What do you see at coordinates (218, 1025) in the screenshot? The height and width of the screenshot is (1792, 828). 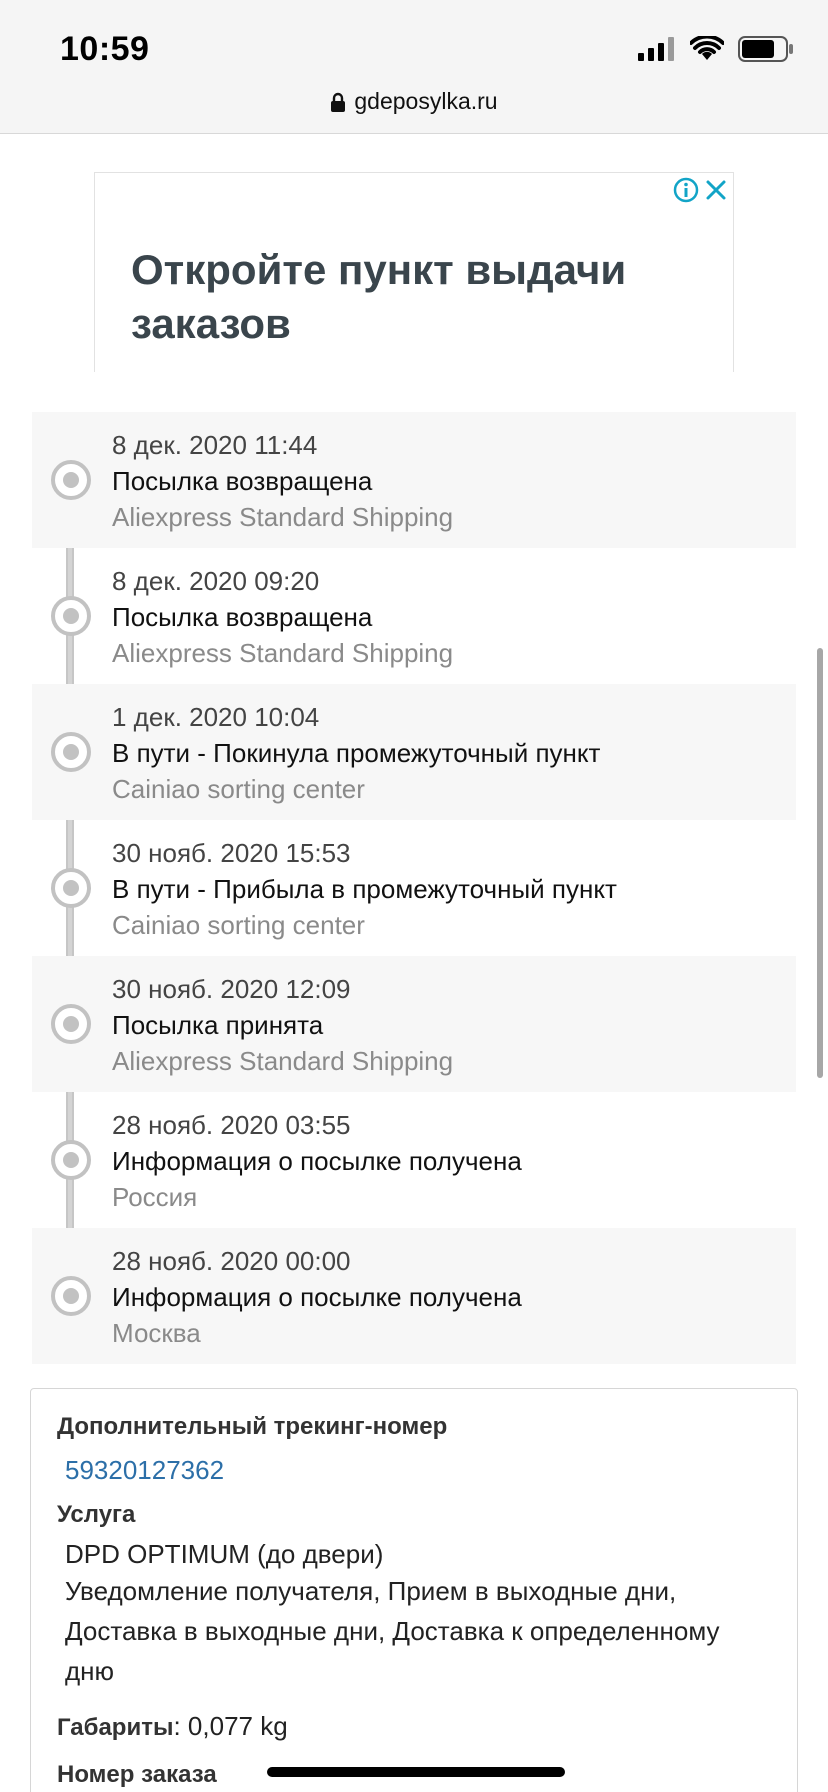 I see `event-status: Посылка принята` at bounding box center [218, 1025].